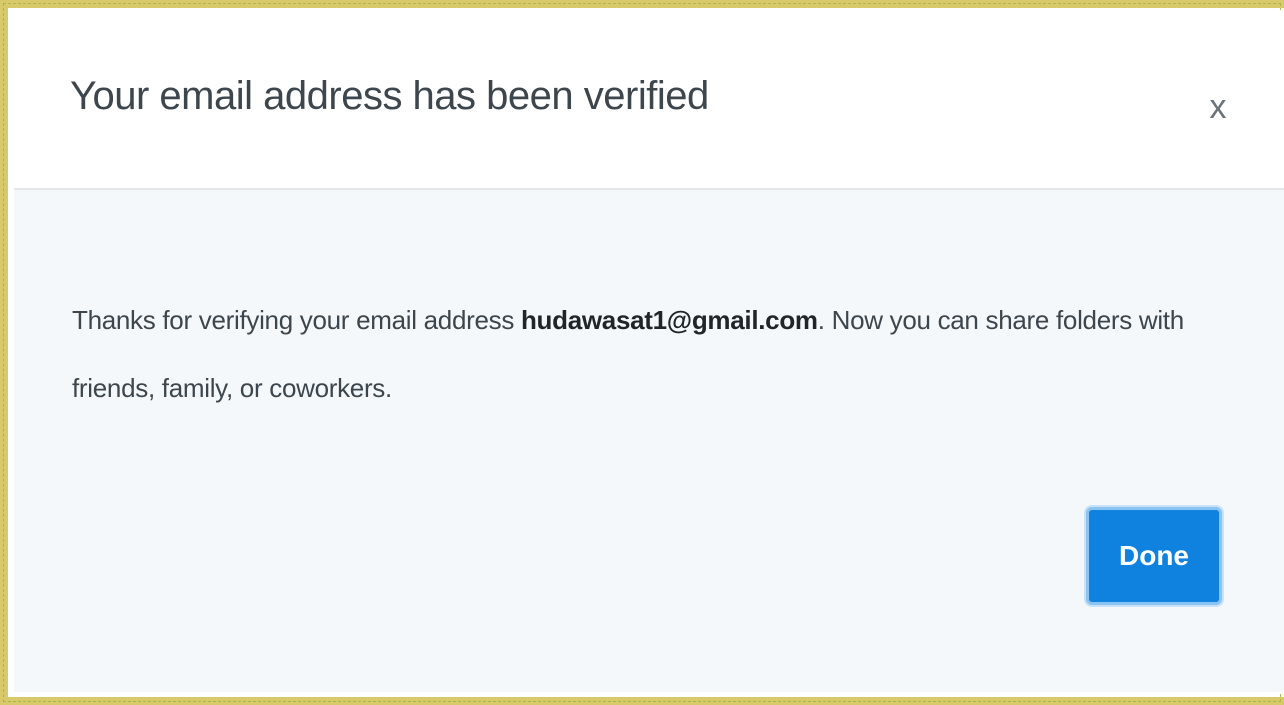 The image size is (1284, 705). What do you see at coordinates (296, 320) in the screenshot?
I see `message-prefix: Thanks for verifying your email address` at bounding box center [296, 320].